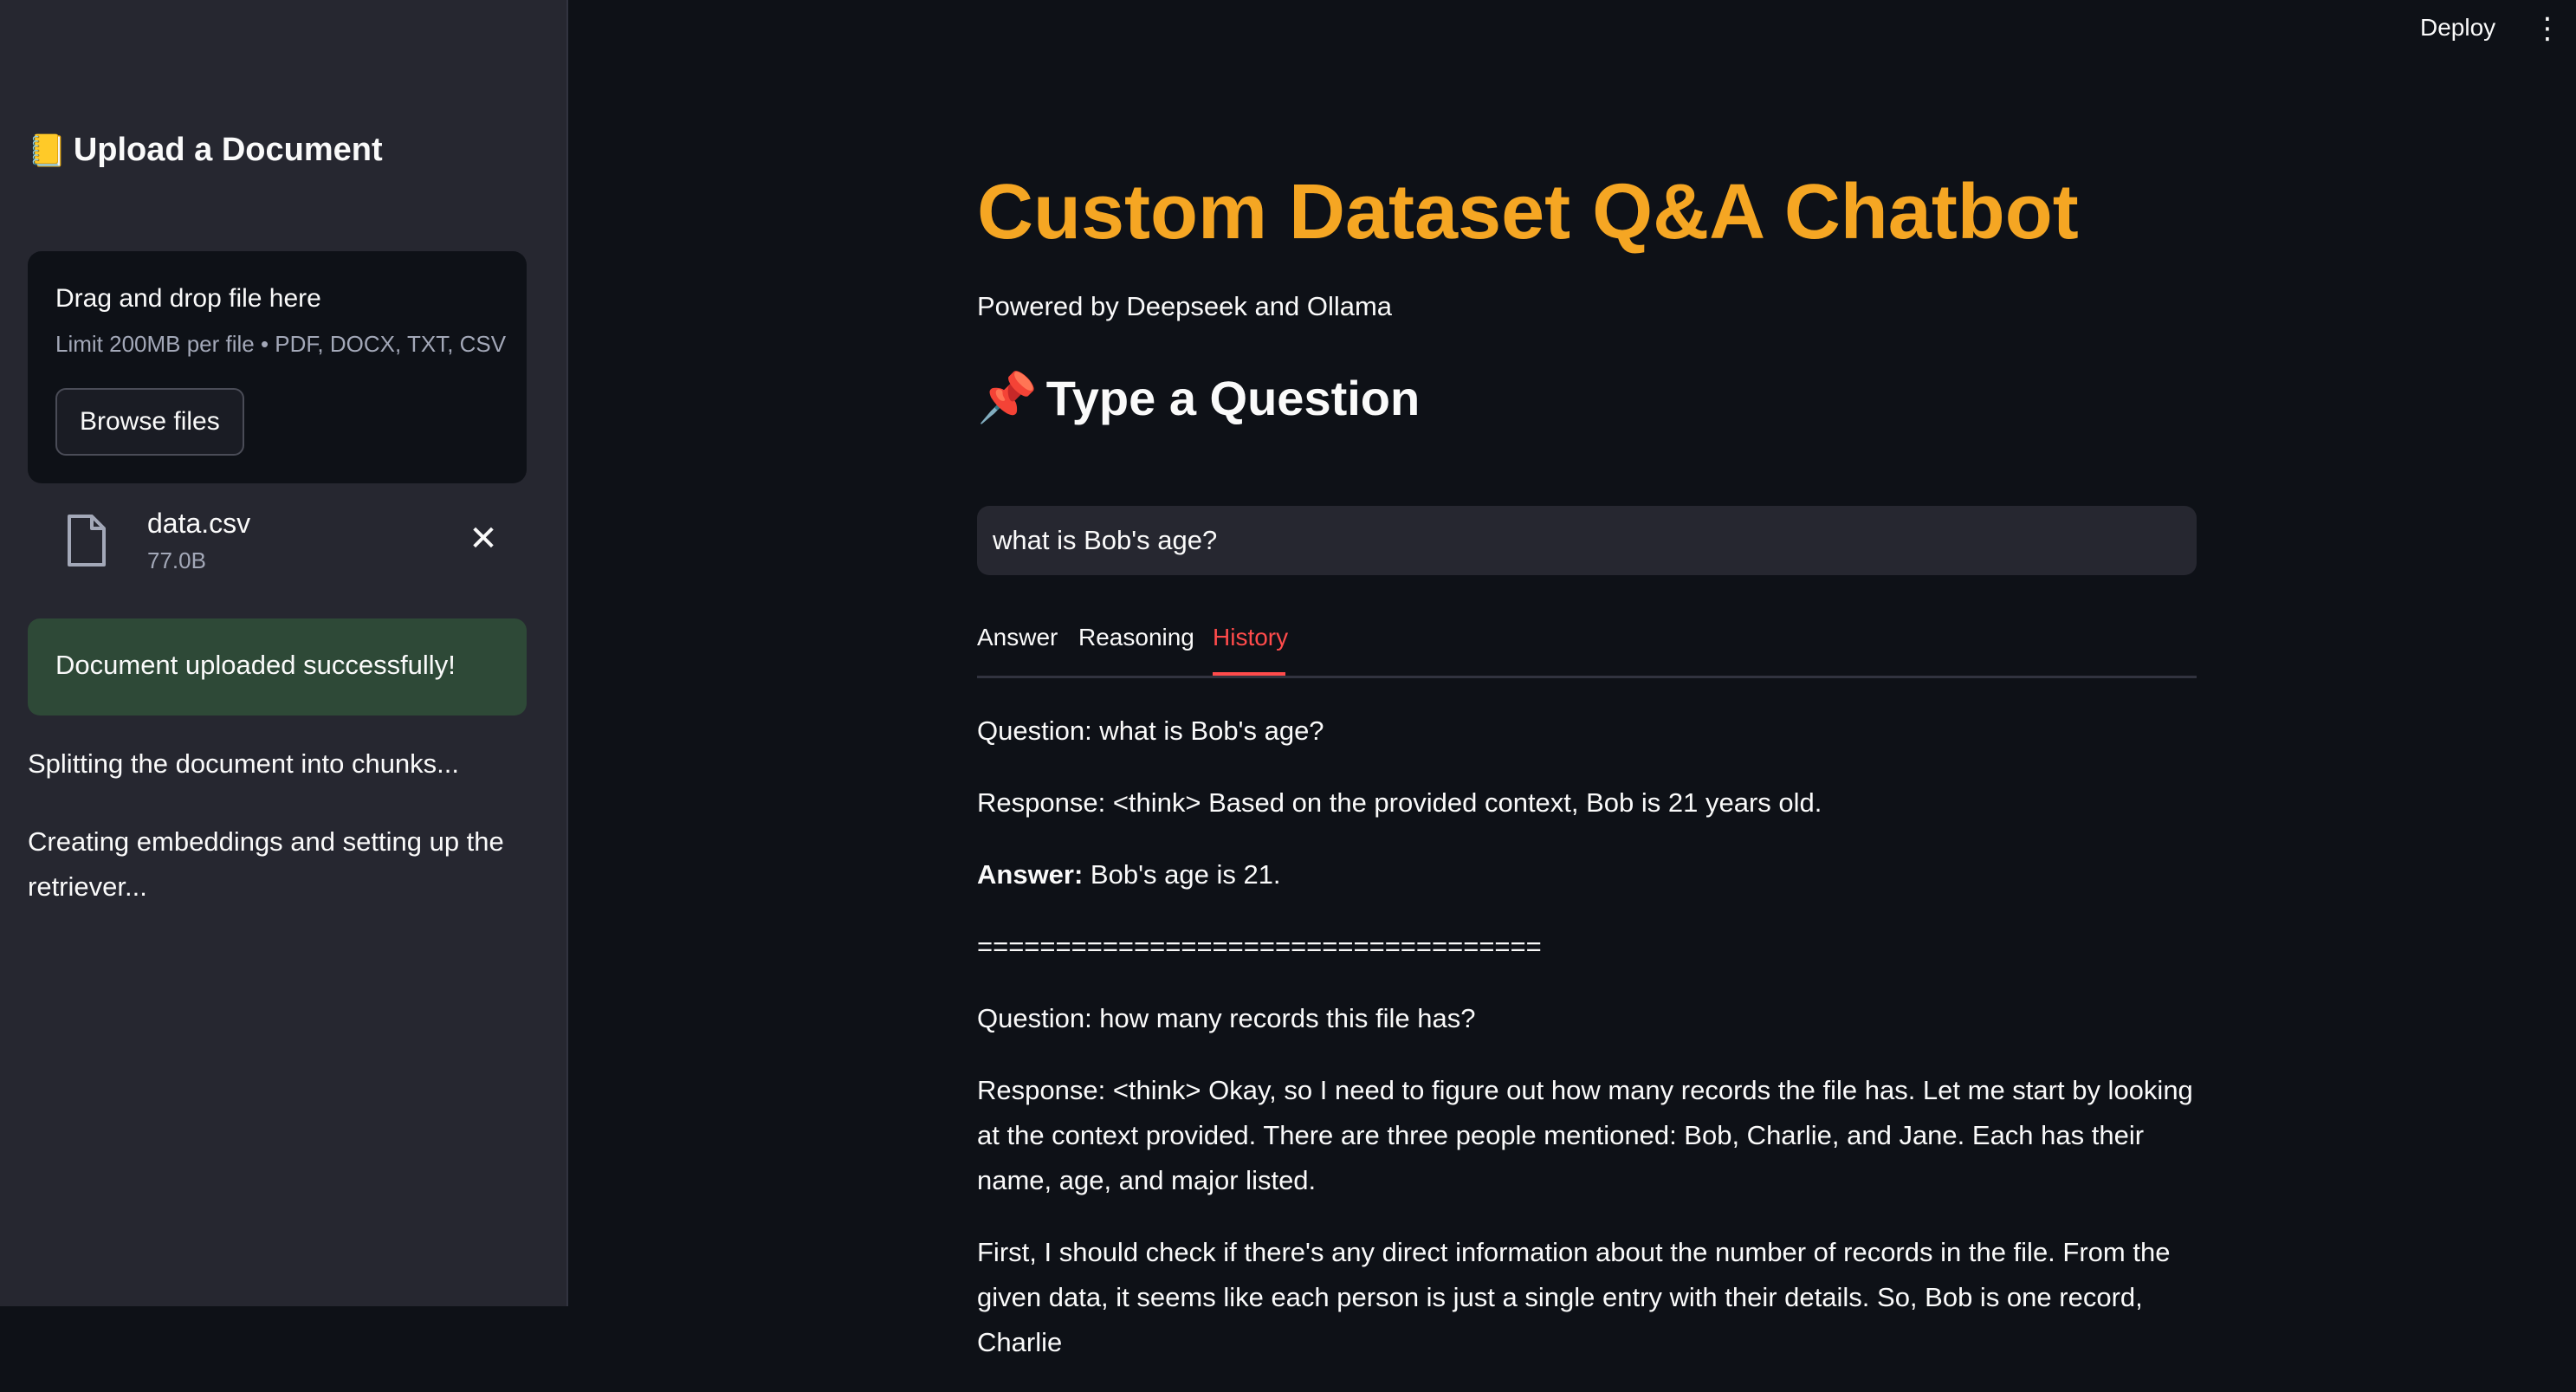  What do you see at coordinates (1587, 648) in the screenshot?
I see `tab-bar: Answer Reasoning History` at bounding box center [1587, 648].